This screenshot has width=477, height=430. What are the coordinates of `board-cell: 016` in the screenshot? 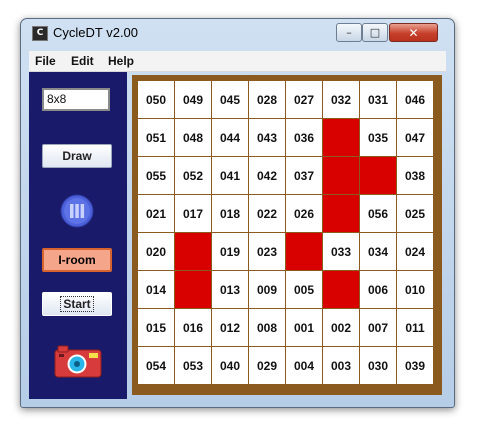 It's located at (193, 327).